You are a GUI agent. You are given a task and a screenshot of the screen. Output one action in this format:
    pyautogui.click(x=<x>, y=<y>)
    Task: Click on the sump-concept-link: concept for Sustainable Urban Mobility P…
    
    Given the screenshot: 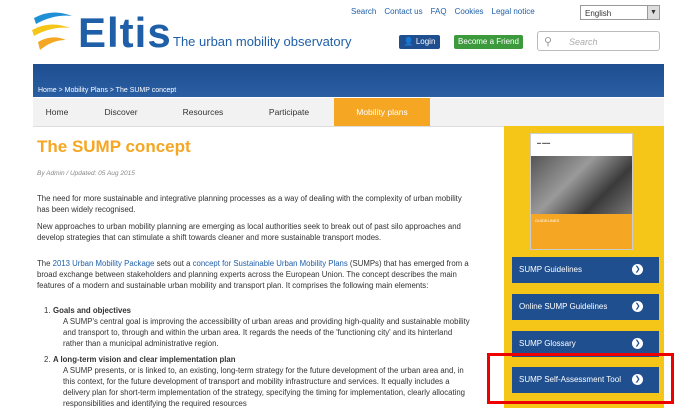 What is the action you would take?
    pyautogui.click(x=270, y=263)
    